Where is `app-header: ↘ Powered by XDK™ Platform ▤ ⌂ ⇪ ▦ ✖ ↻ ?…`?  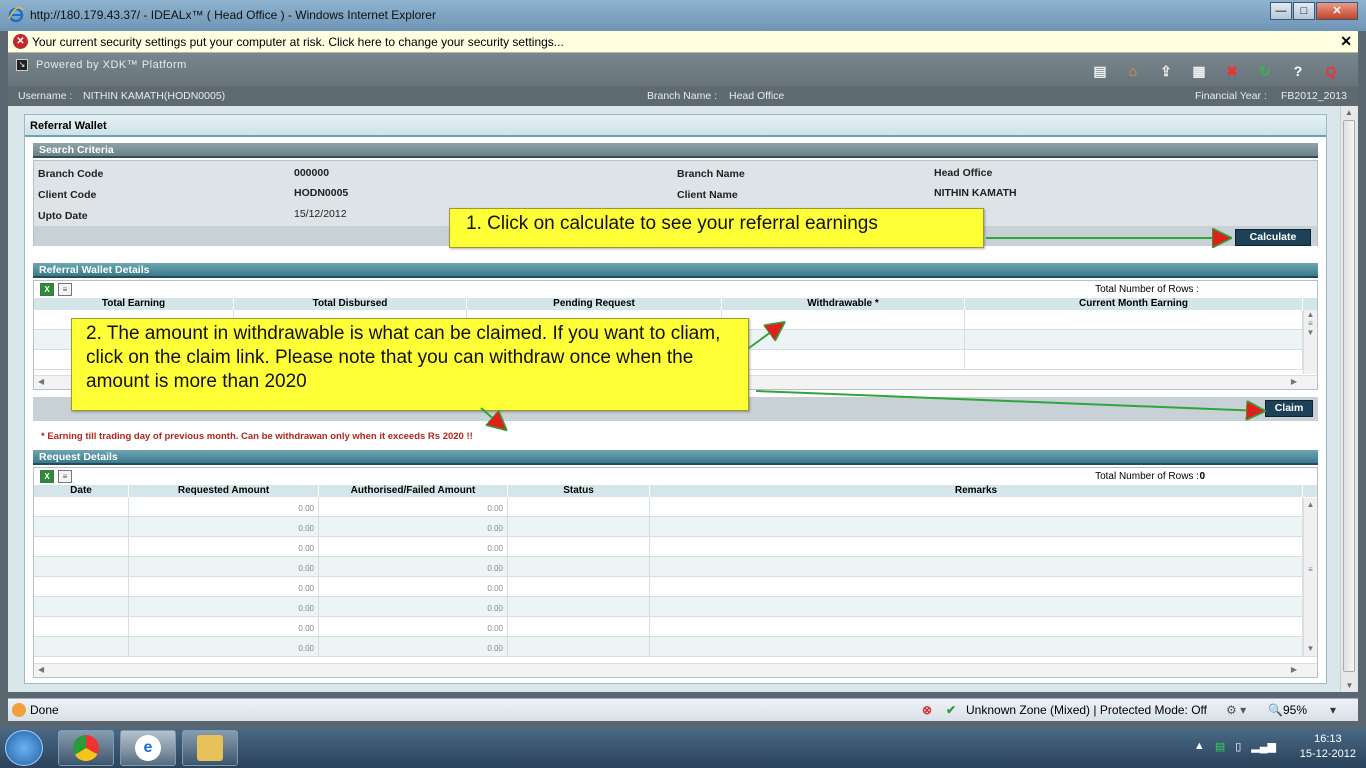 app-header: ↘ Powered by XDK™ Platform ▤ ⌂ ⇪ ▦ ✖ ↻ ?… is located at coordinates (683, 69).